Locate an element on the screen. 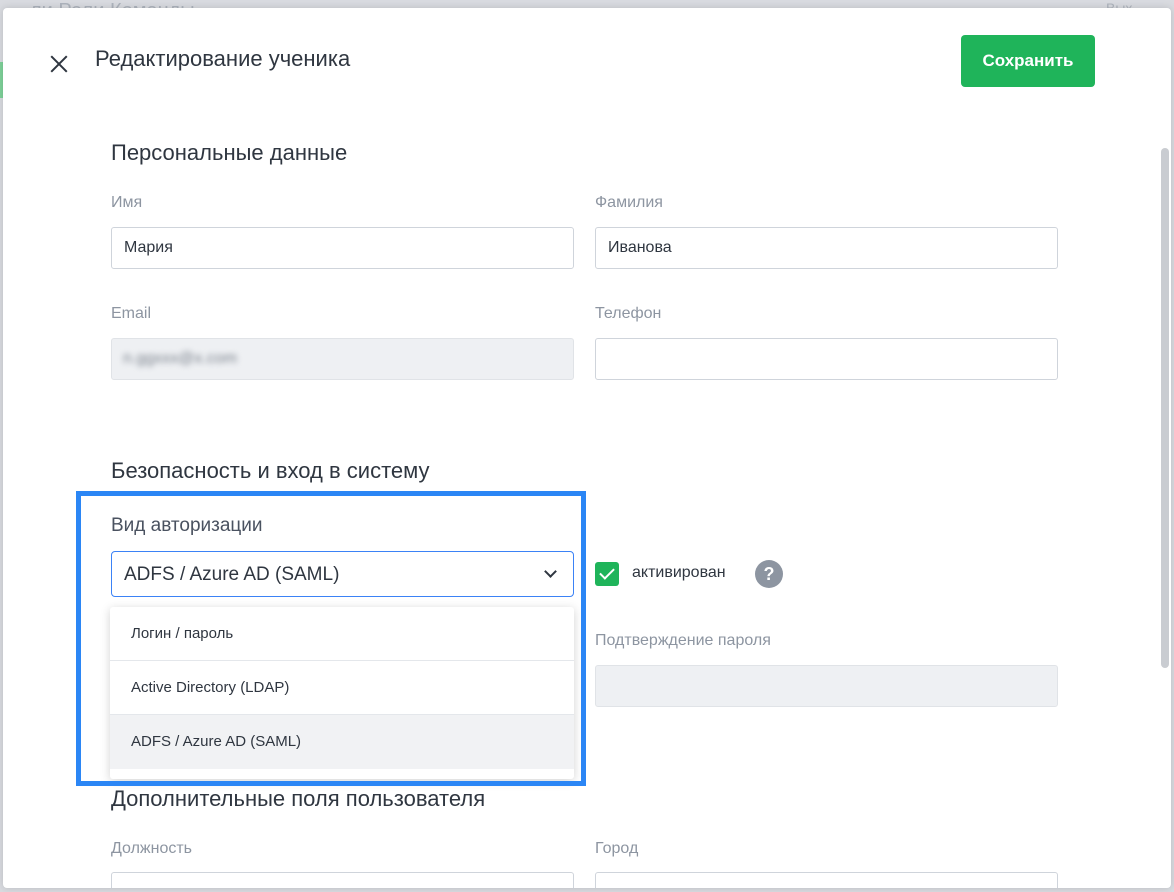 The image size is (1174, 892). activated-checkbox is located at coordinates (607, 574).